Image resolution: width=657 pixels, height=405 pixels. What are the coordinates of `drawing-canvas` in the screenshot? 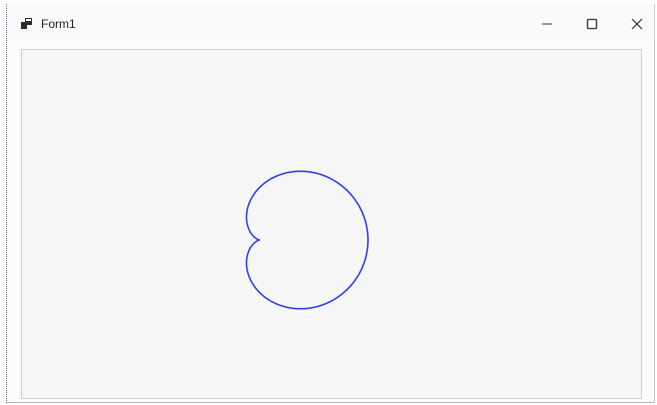 It's located at (307, 240).